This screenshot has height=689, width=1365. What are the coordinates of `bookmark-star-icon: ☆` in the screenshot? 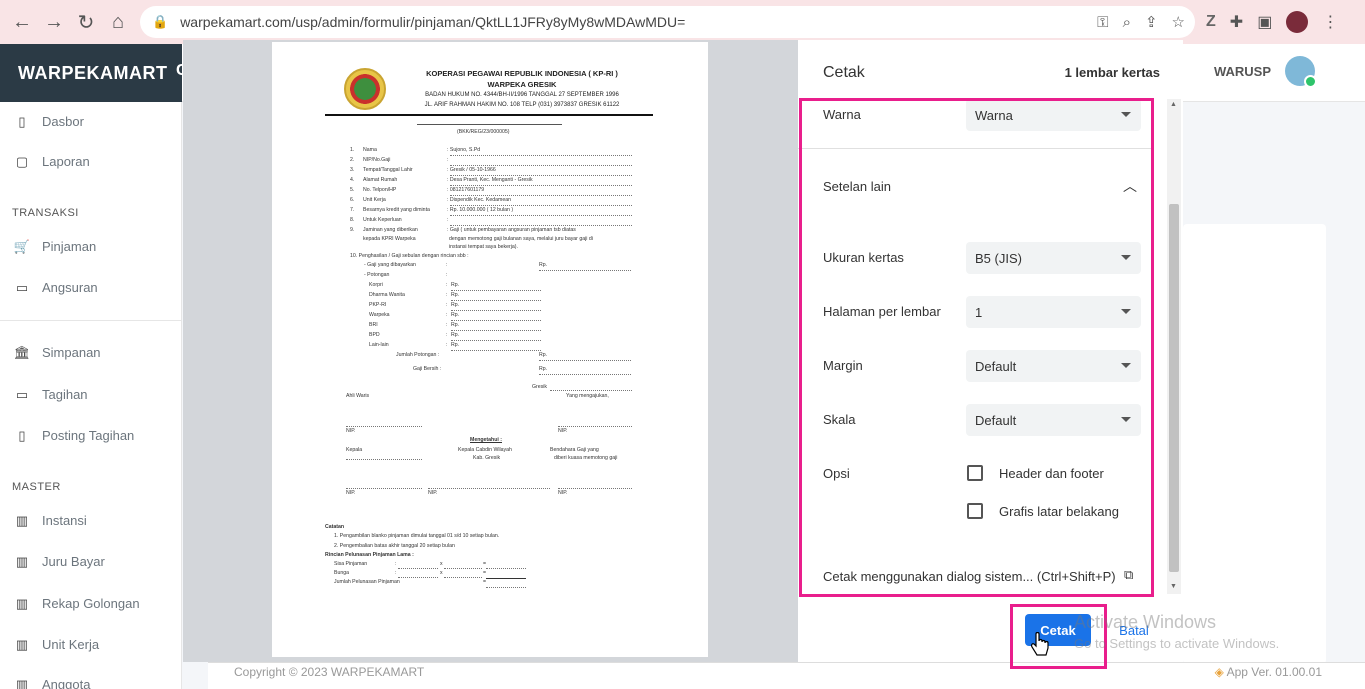 It's located at (1178, 22).